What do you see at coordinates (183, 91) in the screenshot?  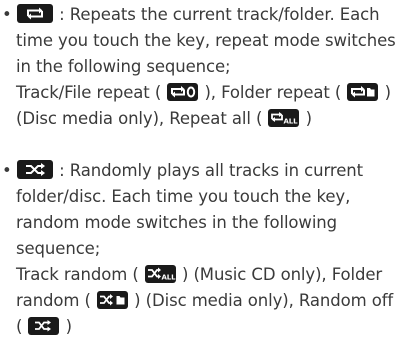 I see `repeat-one-icon` at bounding box center [183, 91].